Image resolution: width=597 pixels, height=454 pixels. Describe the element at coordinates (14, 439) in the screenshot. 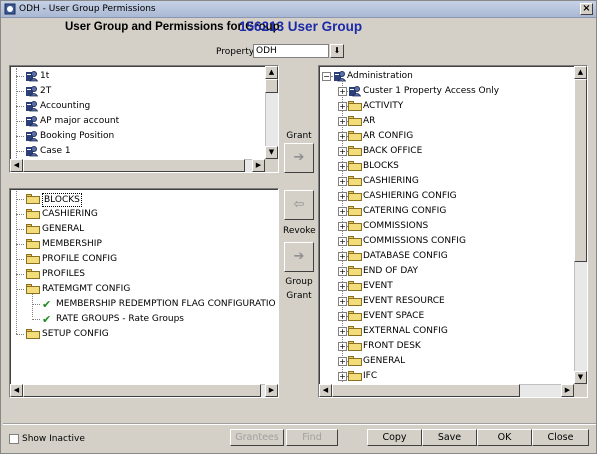

I see `show-inactive-checkbox` at that location.